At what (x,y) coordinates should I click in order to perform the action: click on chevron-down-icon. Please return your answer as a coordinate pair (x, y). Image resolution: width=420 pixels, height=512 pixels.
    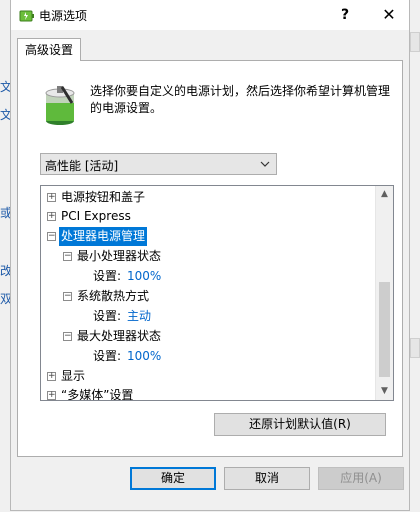
    Looking at the image, I should click on (265, 165).